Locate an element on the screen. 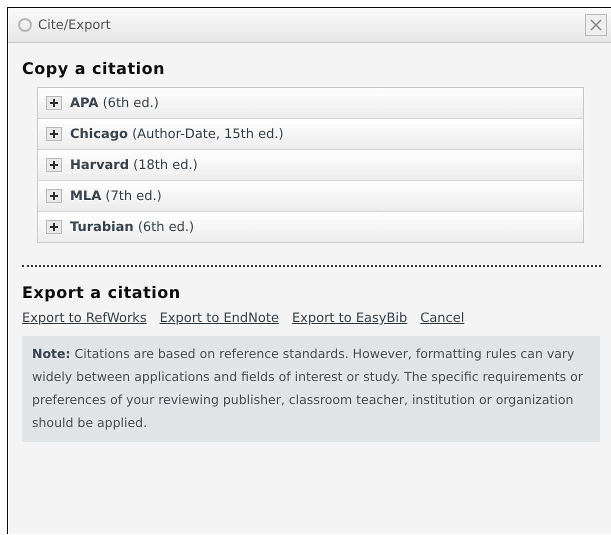  citation-style-label: Turabian (6th ed.) is located at coordinates (132, 227).